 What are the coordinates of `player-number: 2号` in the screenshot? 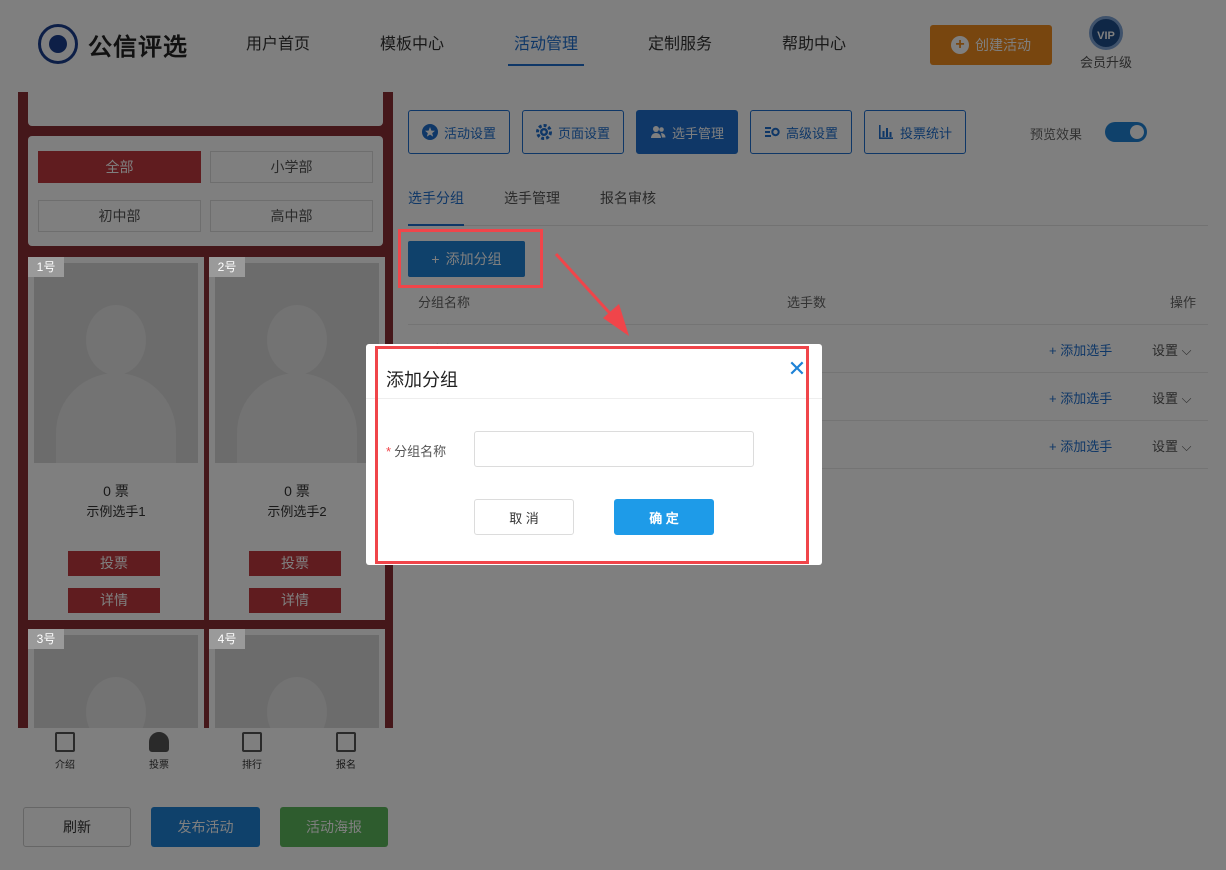 It's located at (227, 267).